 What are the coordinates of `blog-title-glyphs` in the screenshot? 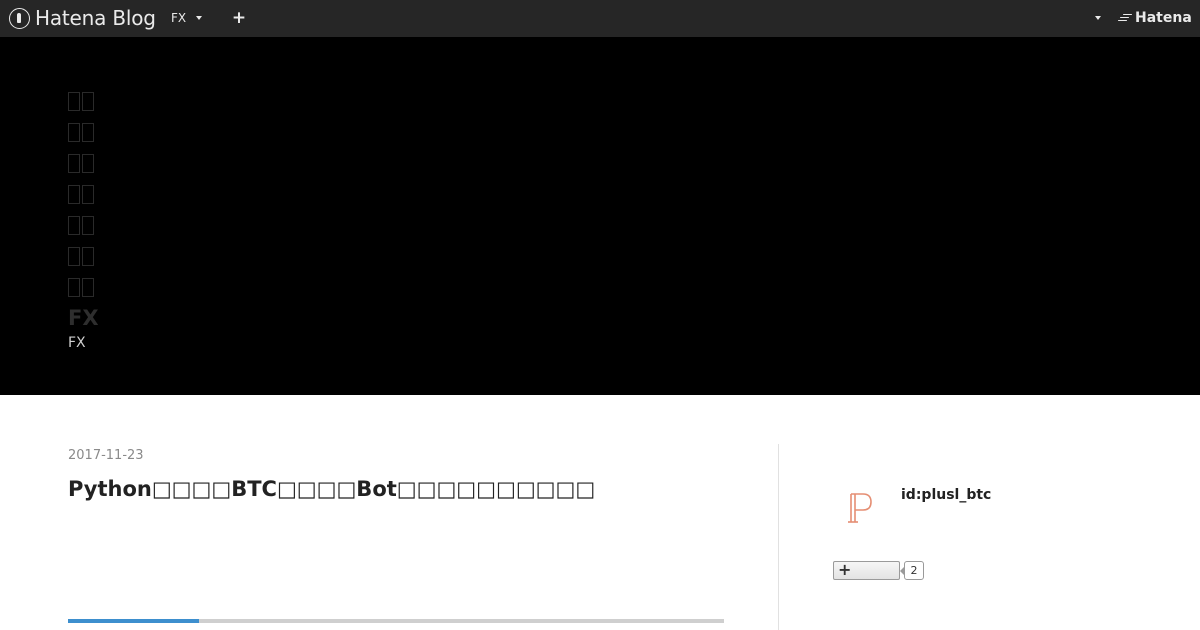 It's located at (81, 200).